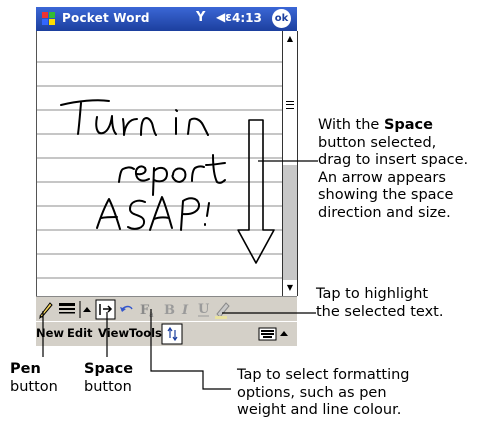  I want to click on format-callout-line, so click(190, 349).